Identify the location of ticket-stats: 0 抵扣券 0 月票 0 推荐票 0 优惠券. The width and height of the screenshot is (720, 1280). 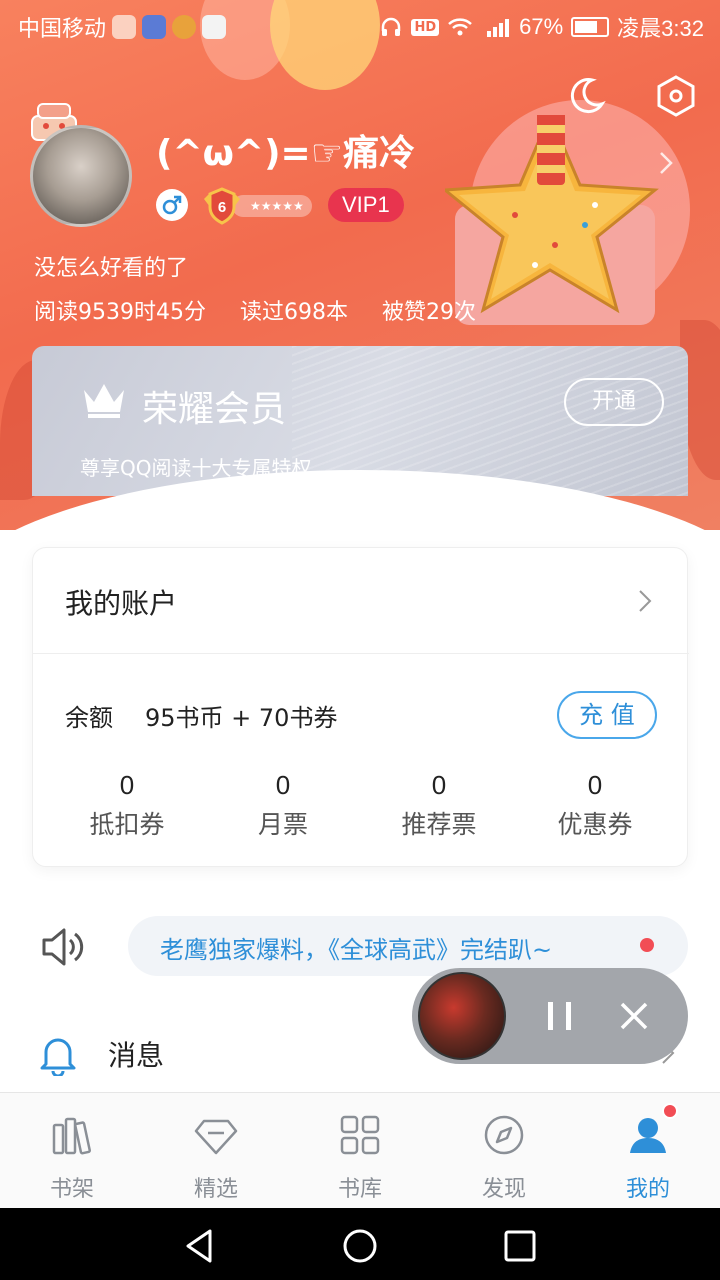
(361, 805).